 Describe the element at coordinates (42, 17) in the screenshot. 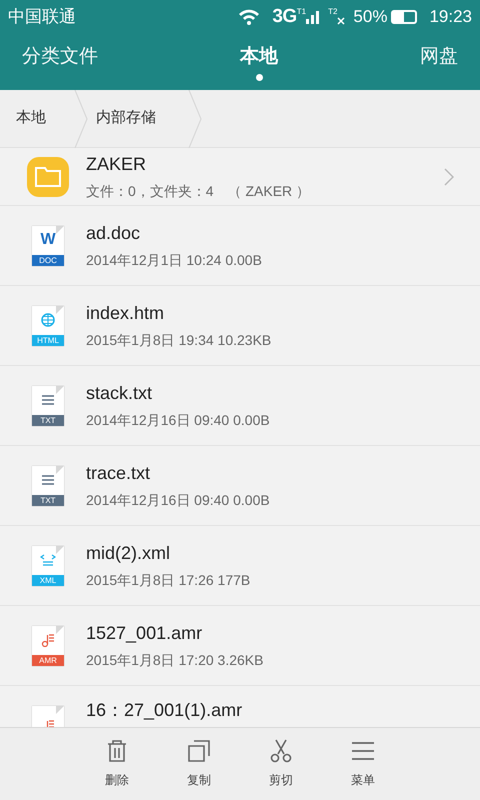

I see `carrier-name: 中国联通` at that location.